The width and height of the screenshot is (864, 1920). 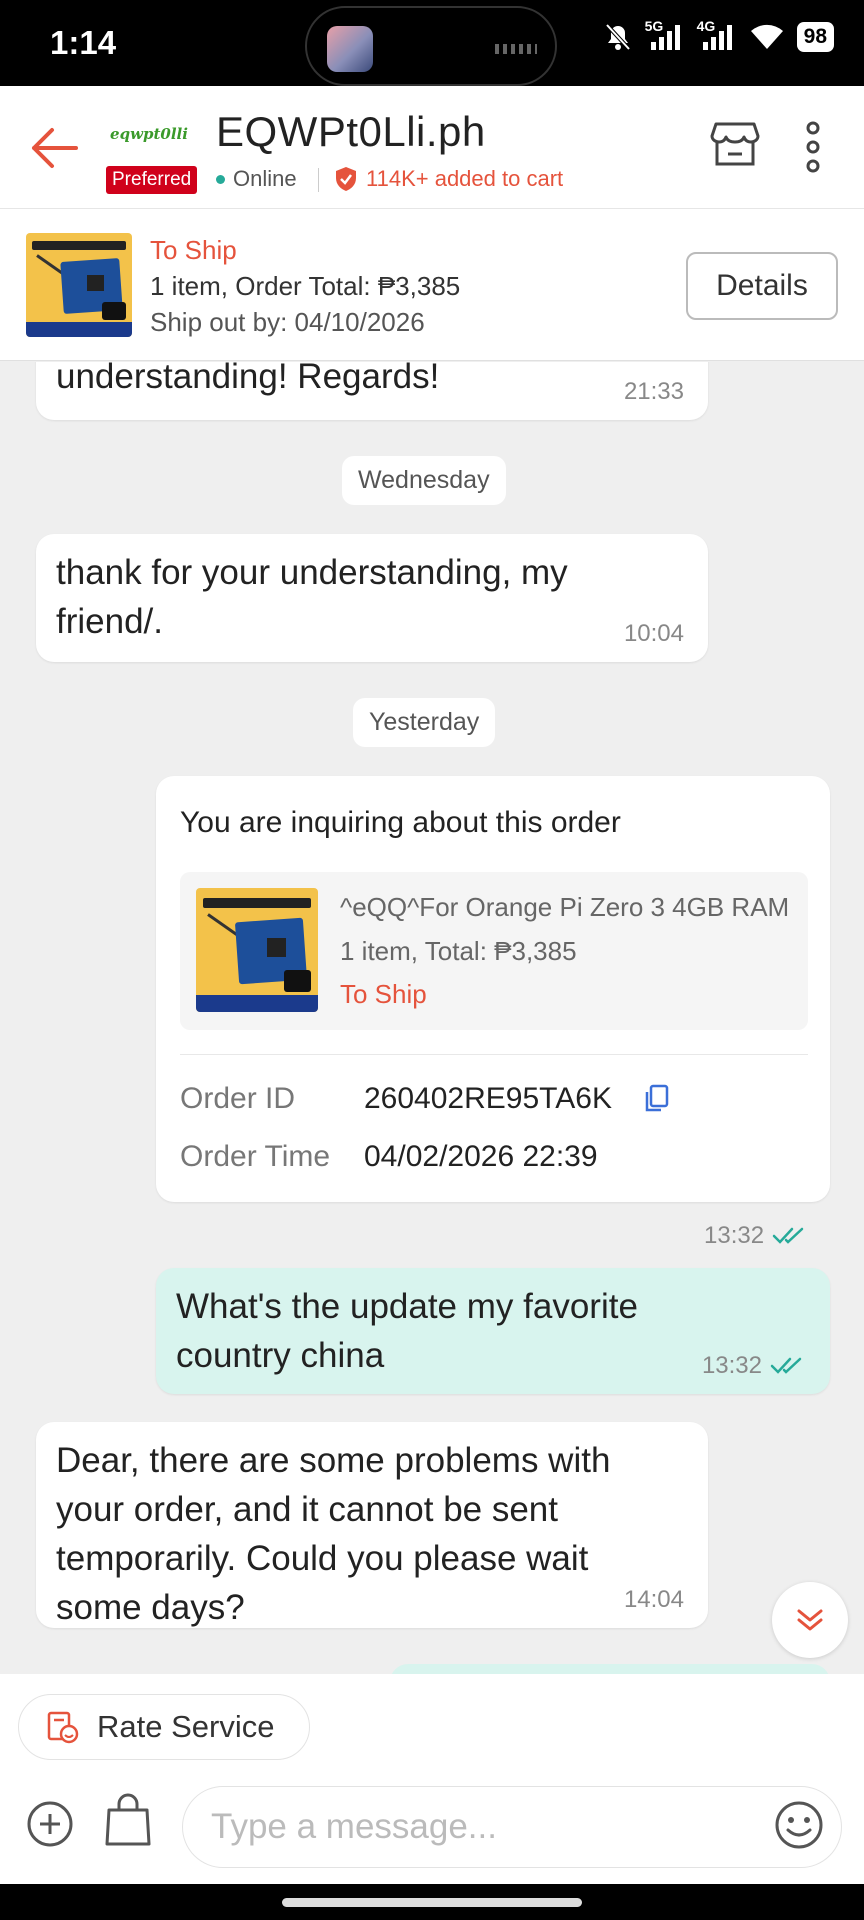 I want to click on status-icons: 5G 4G 98, so click(x=718, y=35).